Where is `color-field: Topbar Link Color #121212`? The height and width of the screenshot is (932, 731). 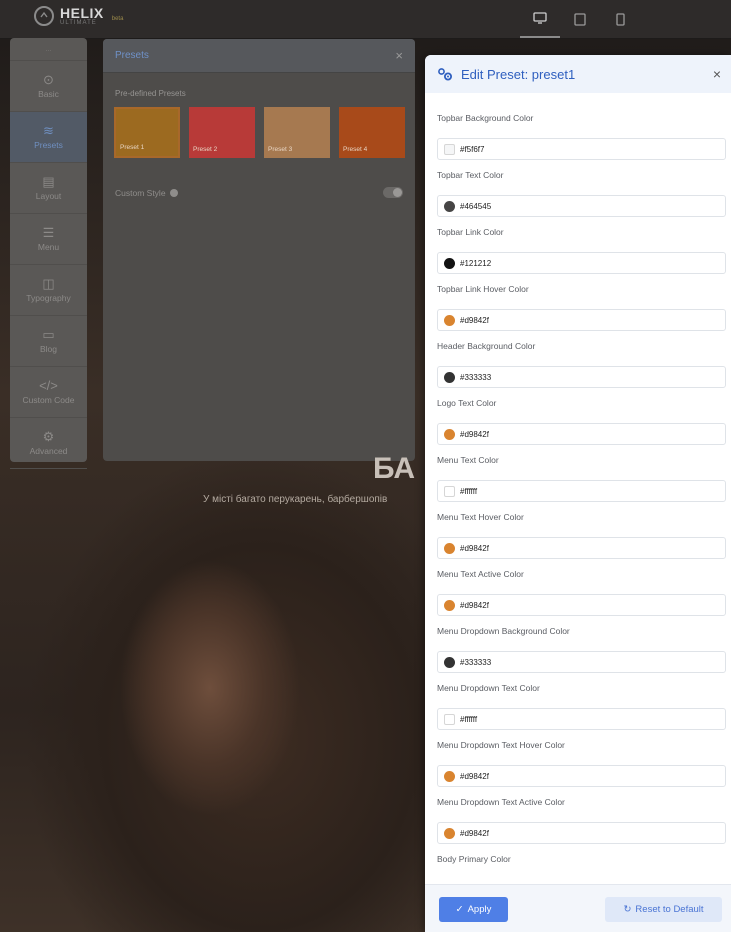
color-field: Topbar Link Color #121212 is located at coordinates (578, 240).